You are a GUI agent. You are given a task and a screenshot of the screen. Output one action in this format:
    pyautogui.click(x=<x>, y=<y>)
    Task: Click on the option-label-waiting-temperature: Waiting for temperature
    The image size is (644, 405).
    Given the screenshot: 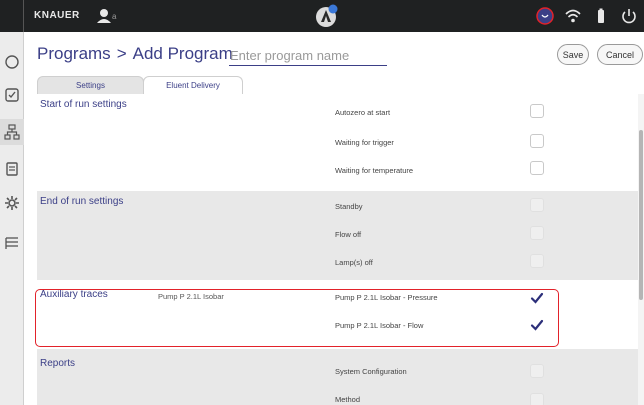 What is the action you would take?
    pyautogui.click(x=374, y=170)
    